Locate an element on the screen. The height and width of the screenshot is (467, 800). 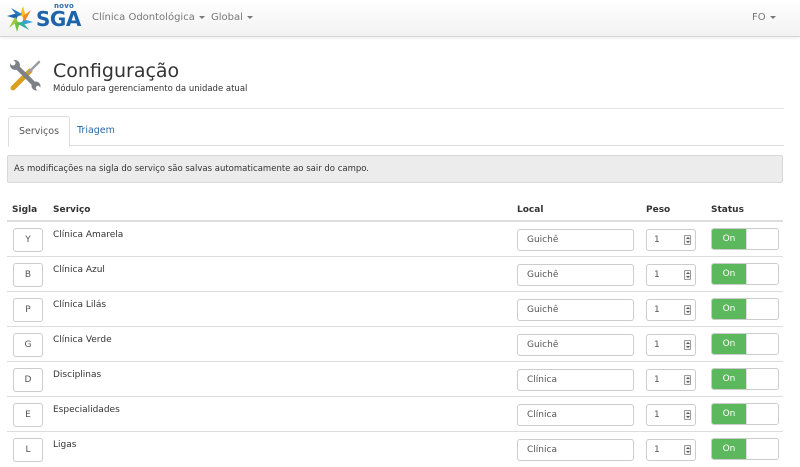
sigla-input: E is located at coordinates (28, 415).